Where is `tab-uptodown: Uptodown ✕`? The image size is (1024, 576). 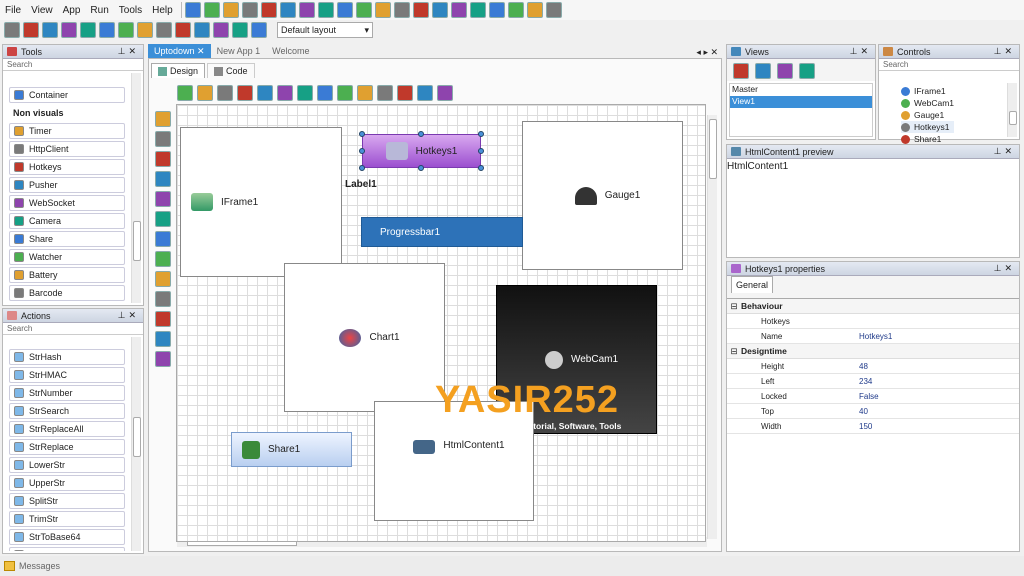 tab-uptodown: Uptodown ✕ is located at coordinates (179, 51).